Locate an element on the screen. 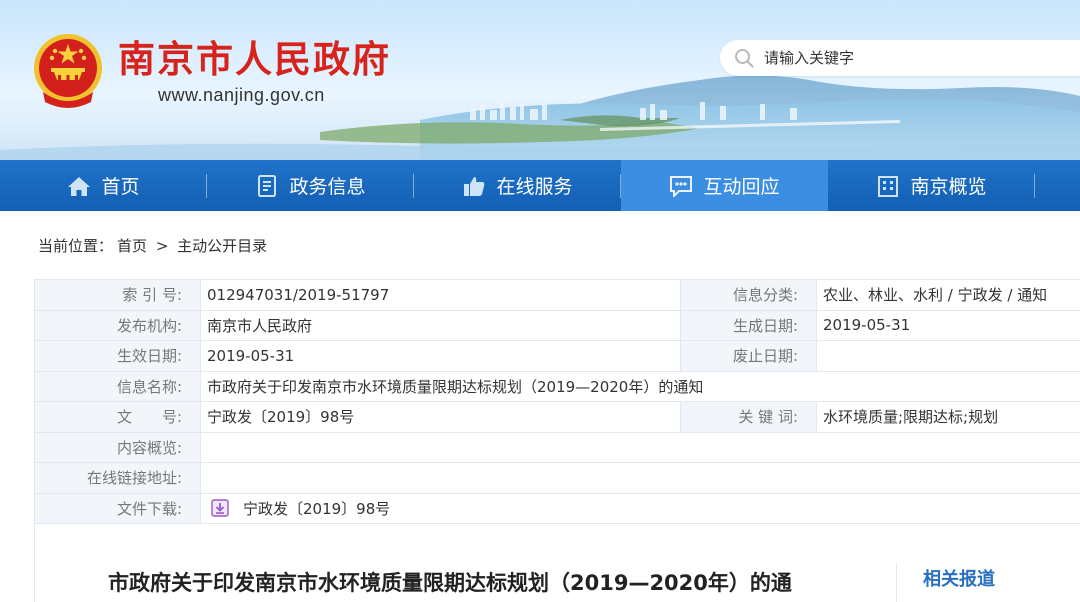 This screenshot has width=1080, height=602. chat-icon is located at coordinates (681, 186).